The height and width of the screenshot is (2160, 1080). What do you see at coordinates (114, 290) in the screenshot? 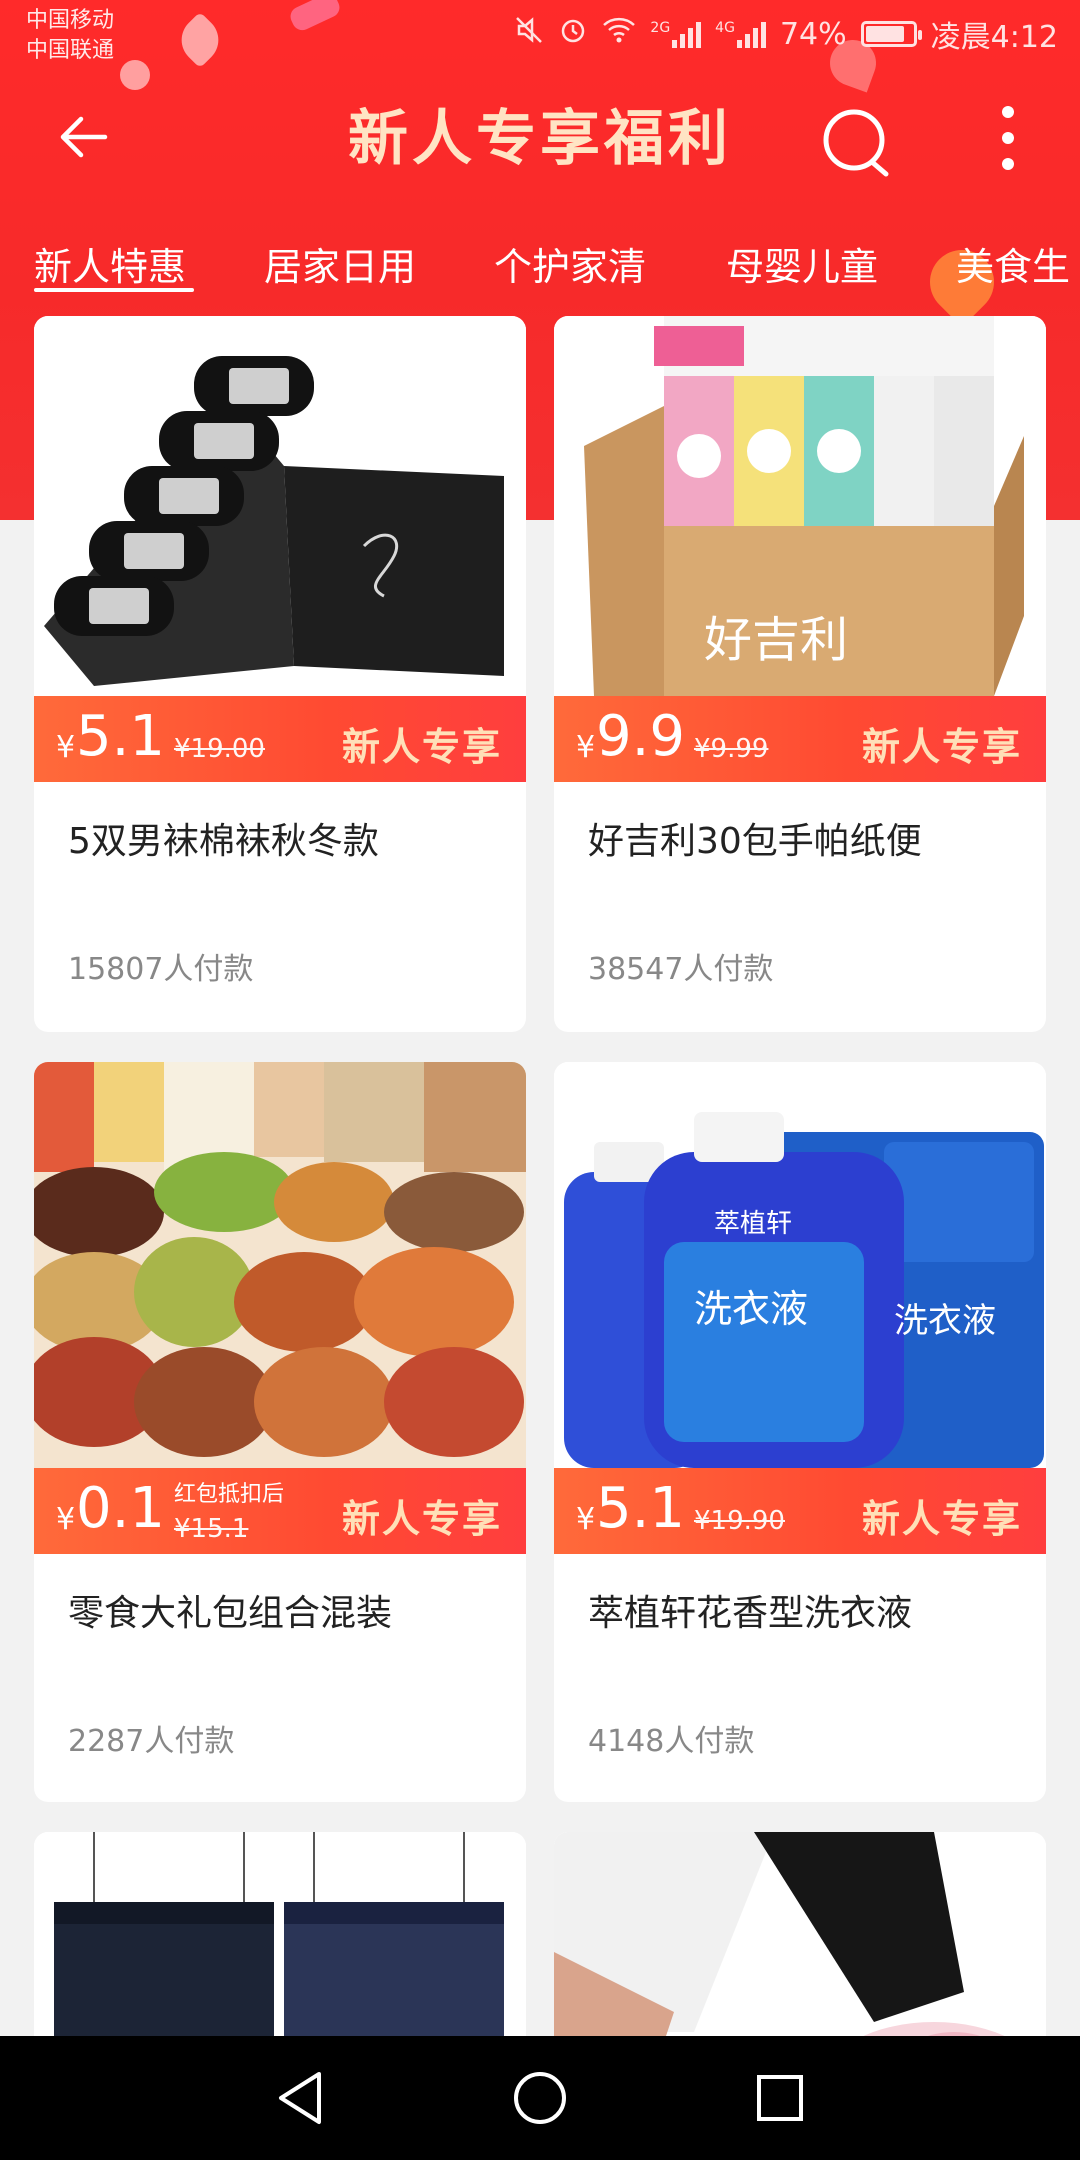
I see `active-tab-indicator` at bounding box center [114, 290].